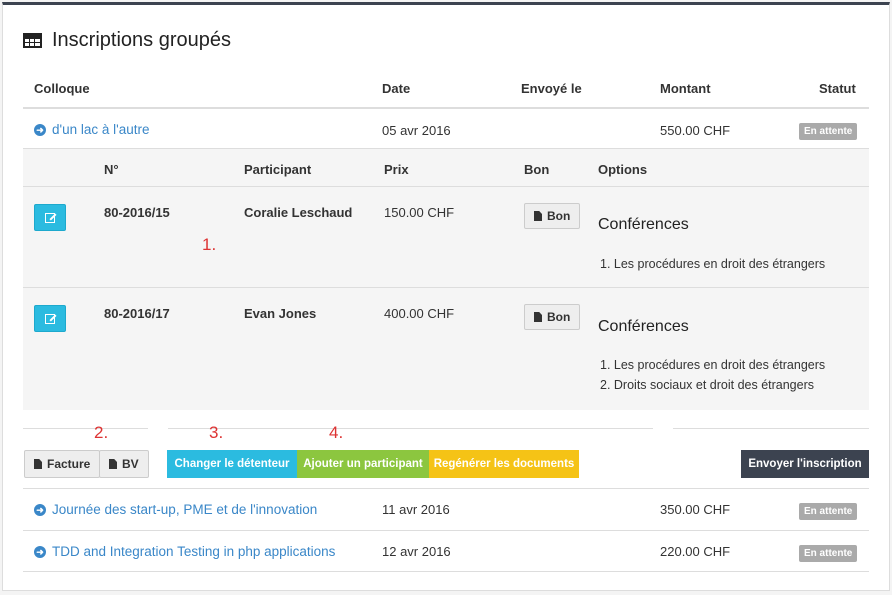 The image size is (892, 595). I want to click on participant-name: Evan Jones, so click(280, 313).